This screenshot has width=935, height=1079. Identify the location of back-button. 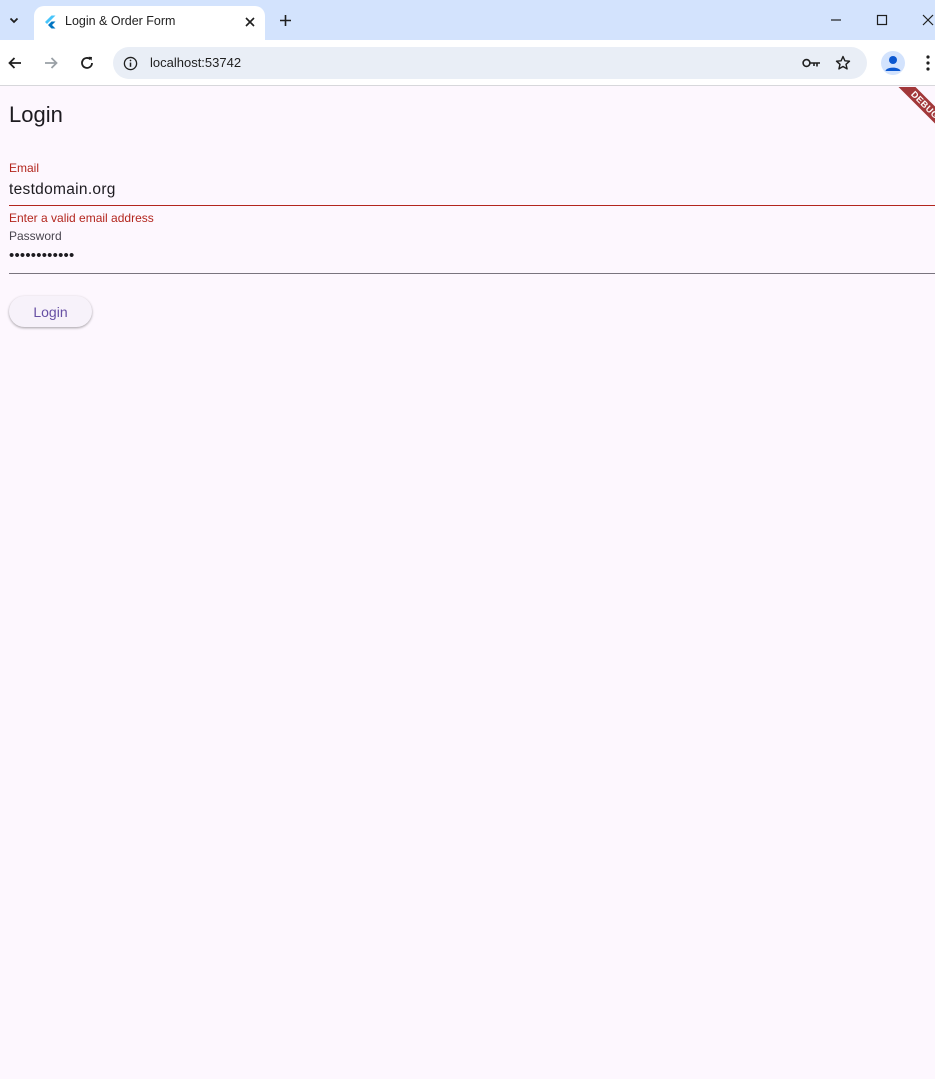
(15, 63).